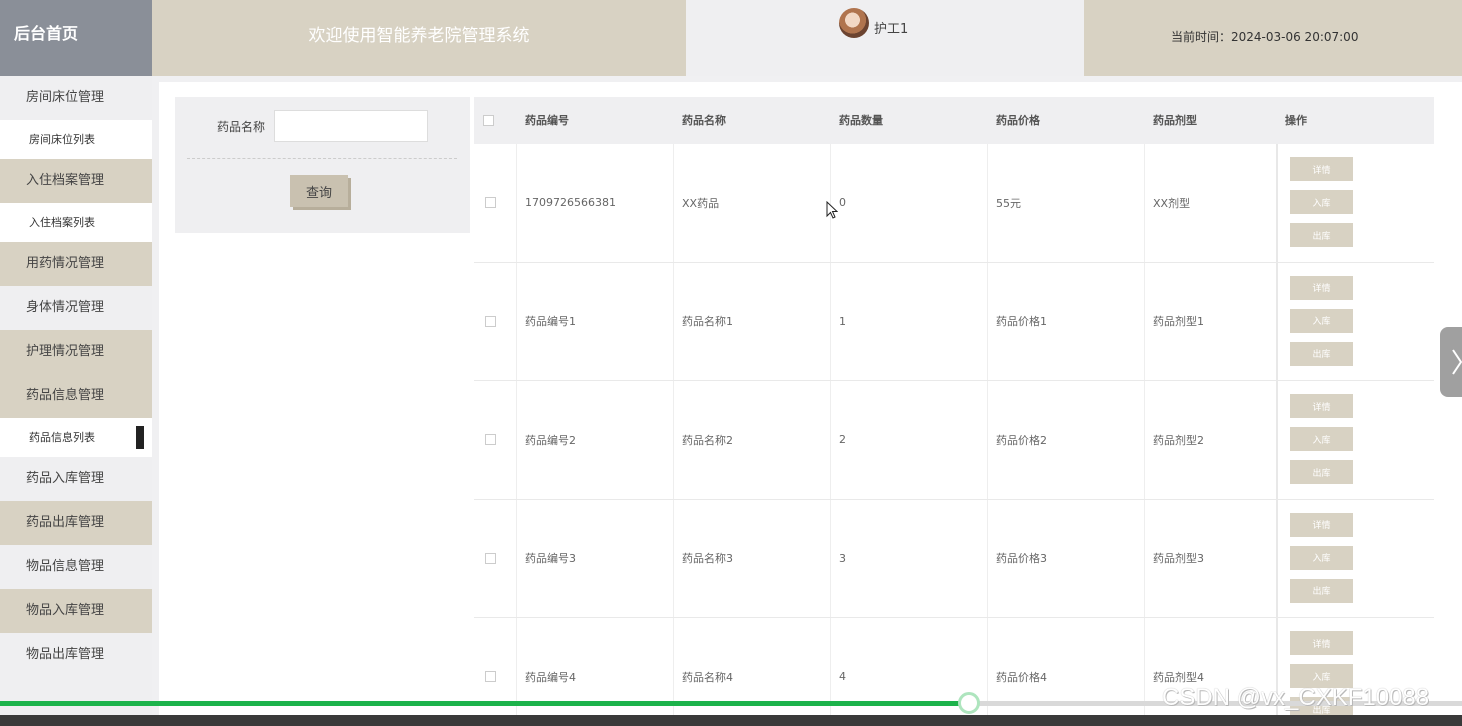 This screenshot has width=1462, height=726. What do you see at coordinates (842, 558) in the screenshot?
I see `cell-drug-quantity: 3` at bounding box center [842, 558].